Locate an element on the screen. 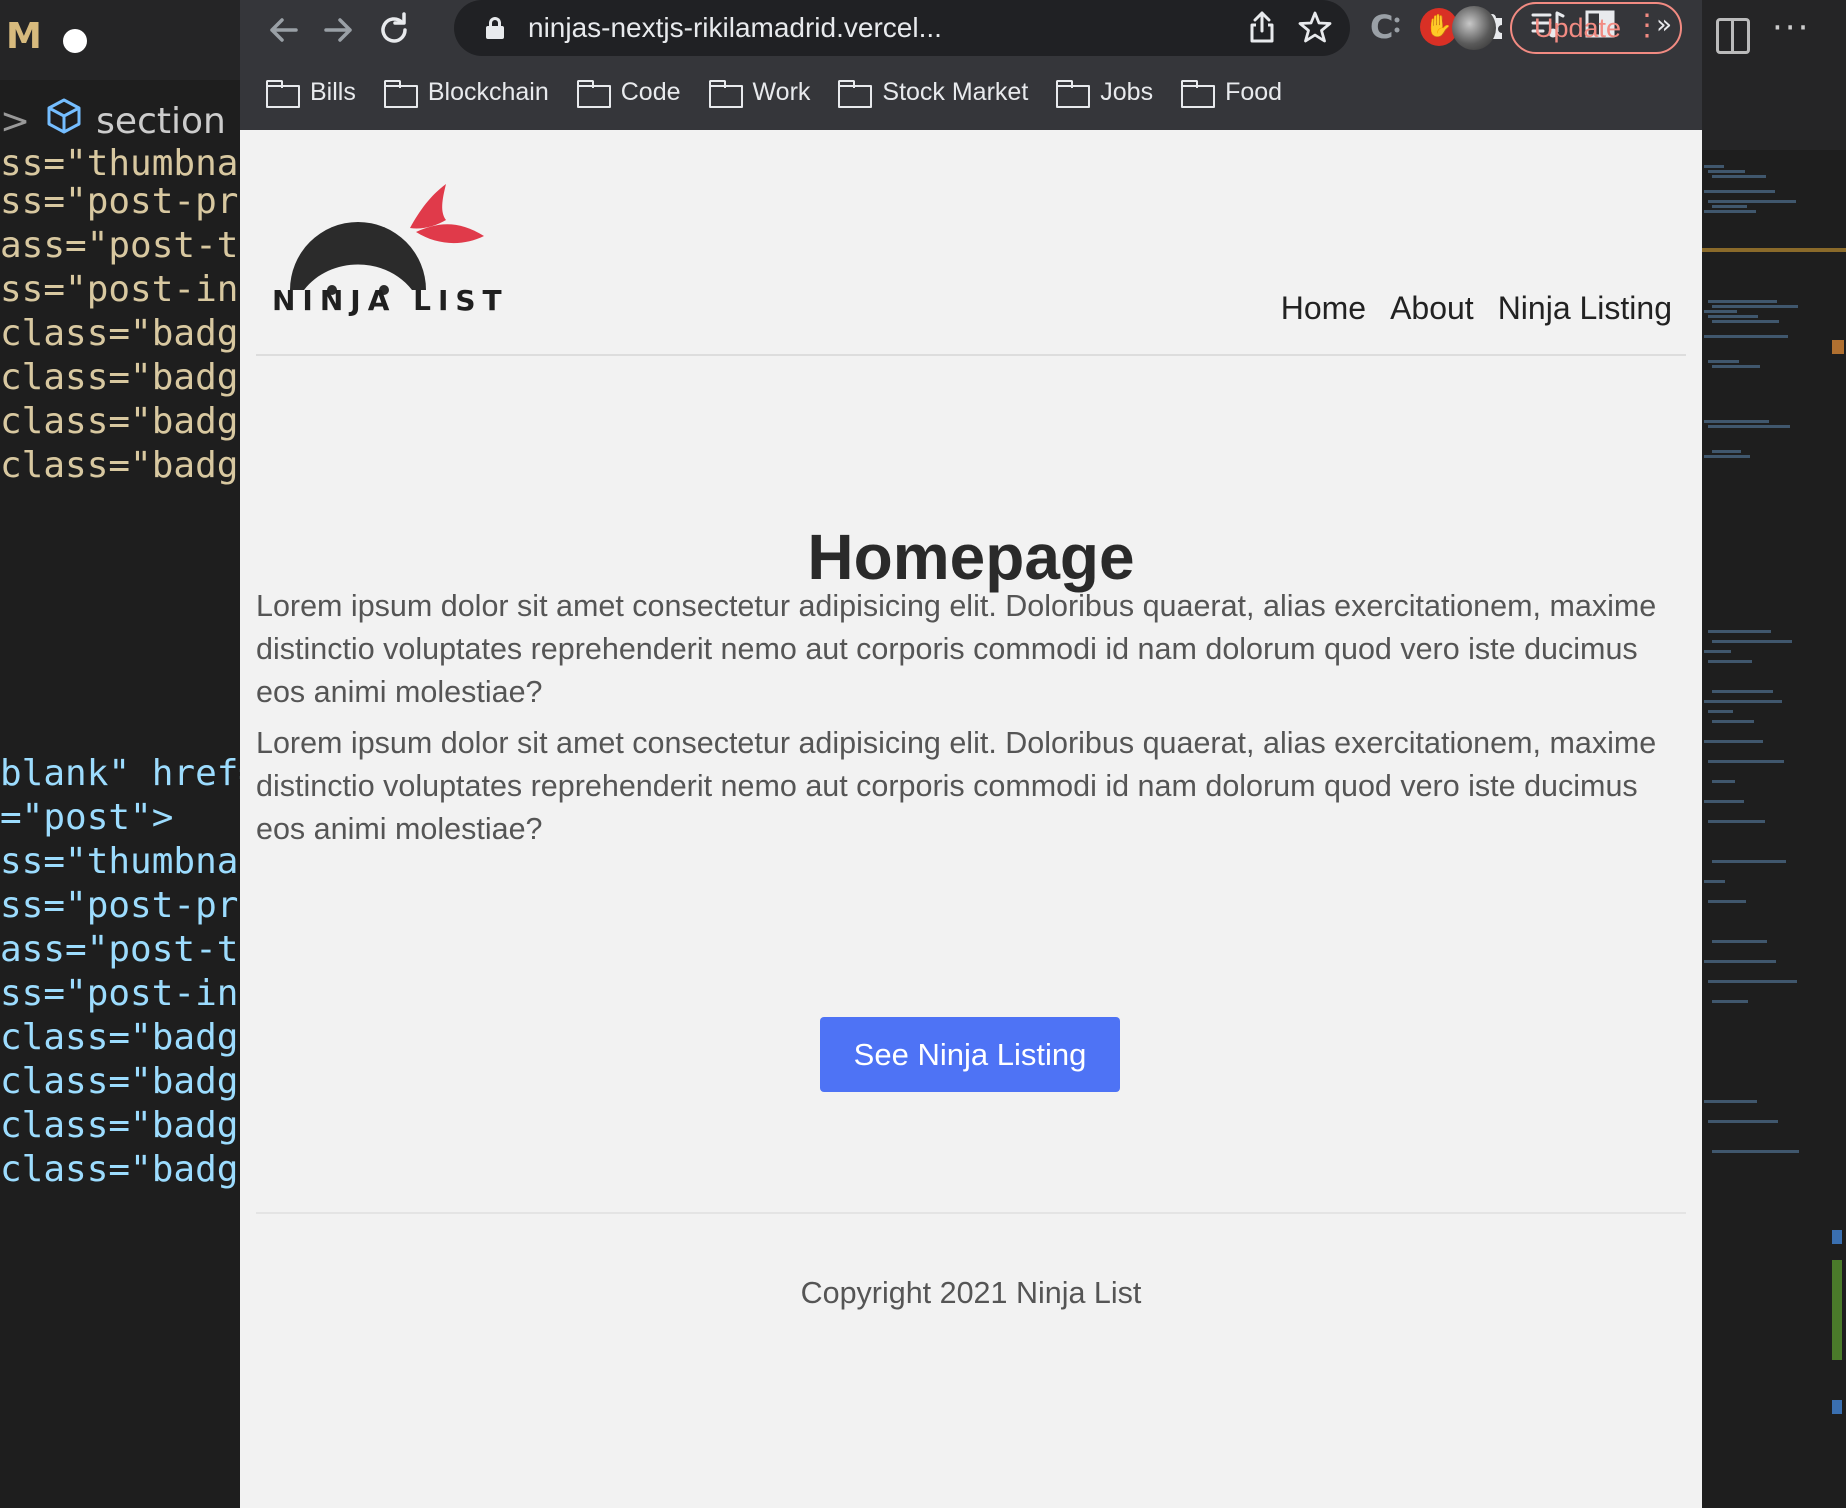 This screenshot has width=1846, height=1508. bookmark-label: Work is located at coordinates (781, 91).